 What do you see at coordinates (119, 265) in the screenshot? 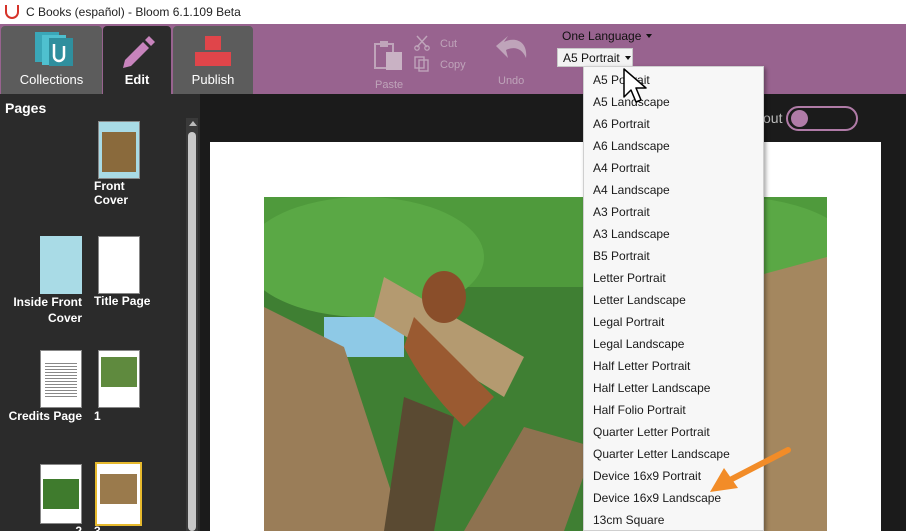
I see `page-thumbnail-title-page` at bounding box center [119, 265].